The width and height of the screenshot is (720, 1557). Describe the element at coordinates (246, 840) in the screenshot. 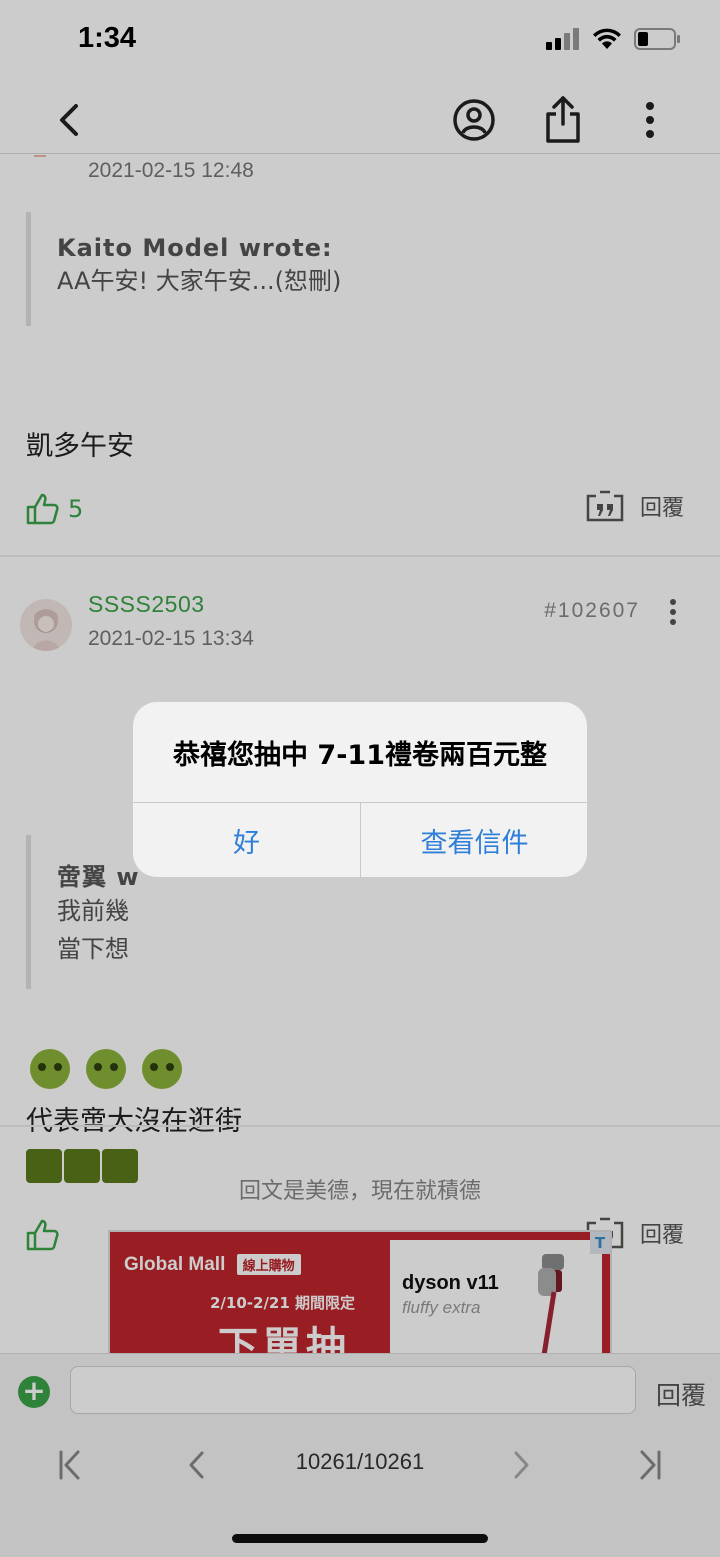

I see `alert-ok-button: 好` at that location.